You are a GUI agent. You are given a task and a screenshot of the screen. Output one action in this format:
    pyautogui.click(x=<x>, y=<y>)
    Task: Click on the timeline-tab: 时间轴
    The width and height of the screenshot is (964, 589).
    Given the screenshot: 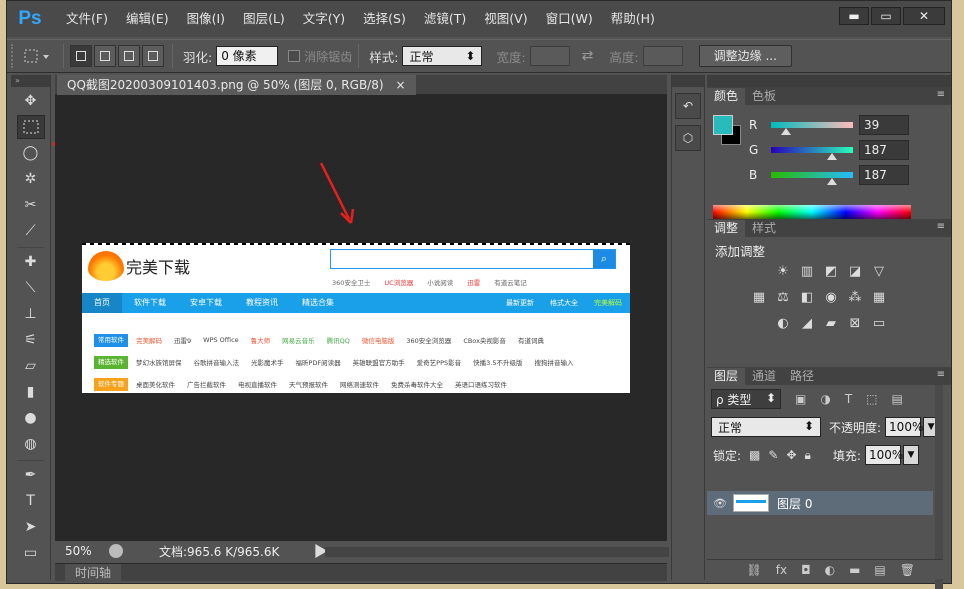 What is the action you would take?
    pyautogui.click(x=93, y=573)
    